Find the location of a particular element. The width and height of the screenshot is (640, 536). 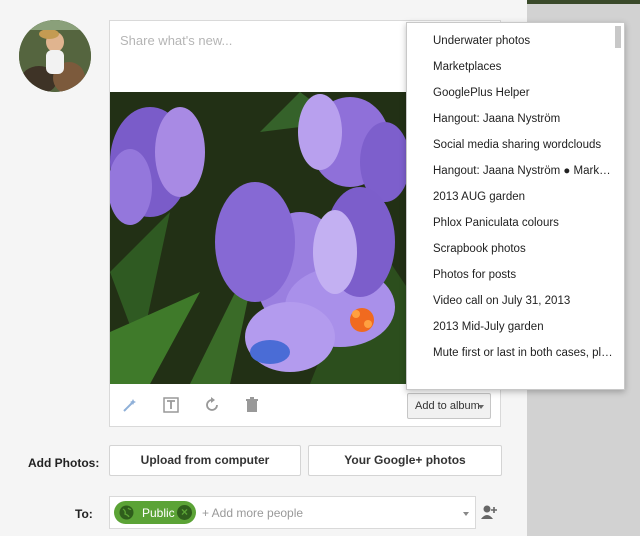

avatar-image is located at coordinates (55, 56).